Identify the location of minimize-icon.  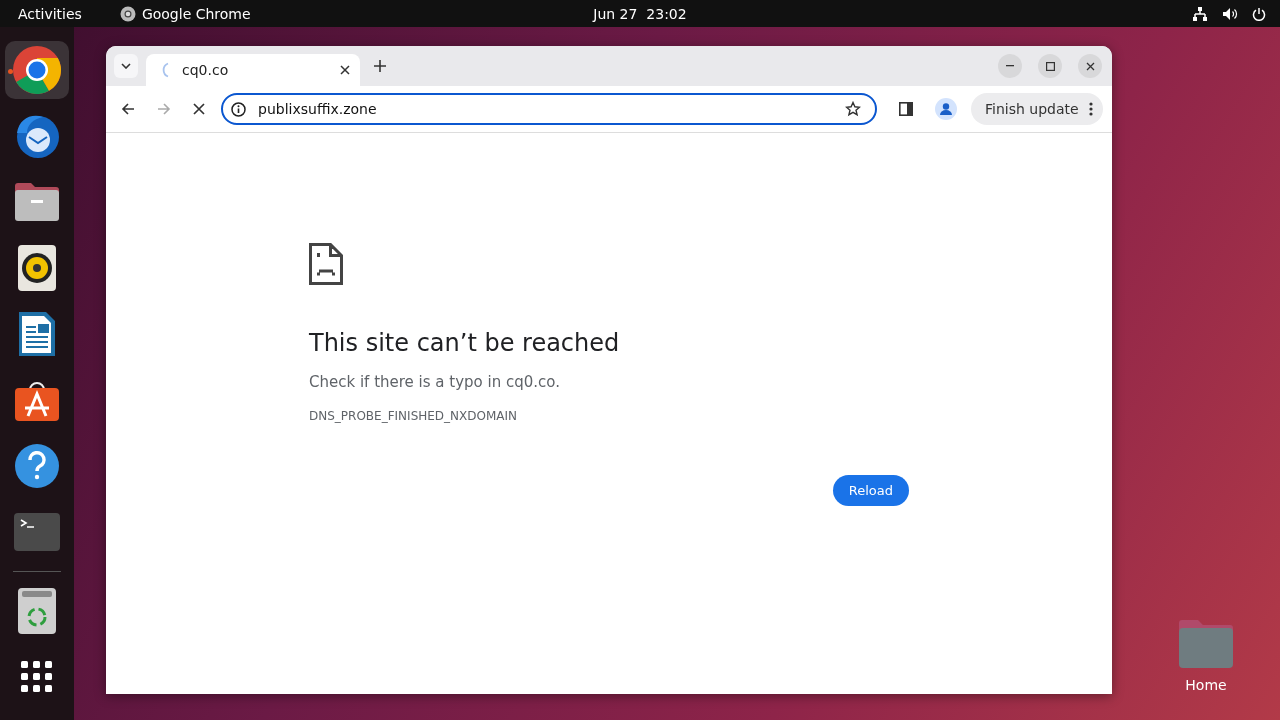
(1010, 66).